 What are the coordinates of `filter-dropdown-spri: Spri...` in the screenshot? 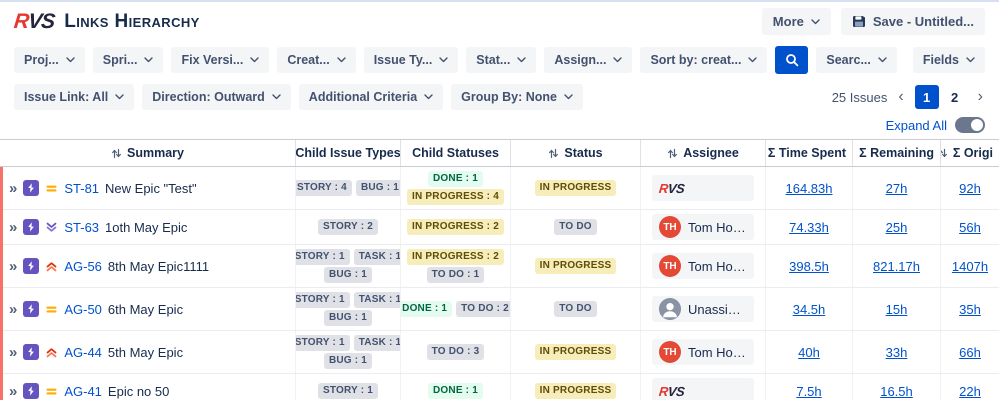 It's located at (128, 60).